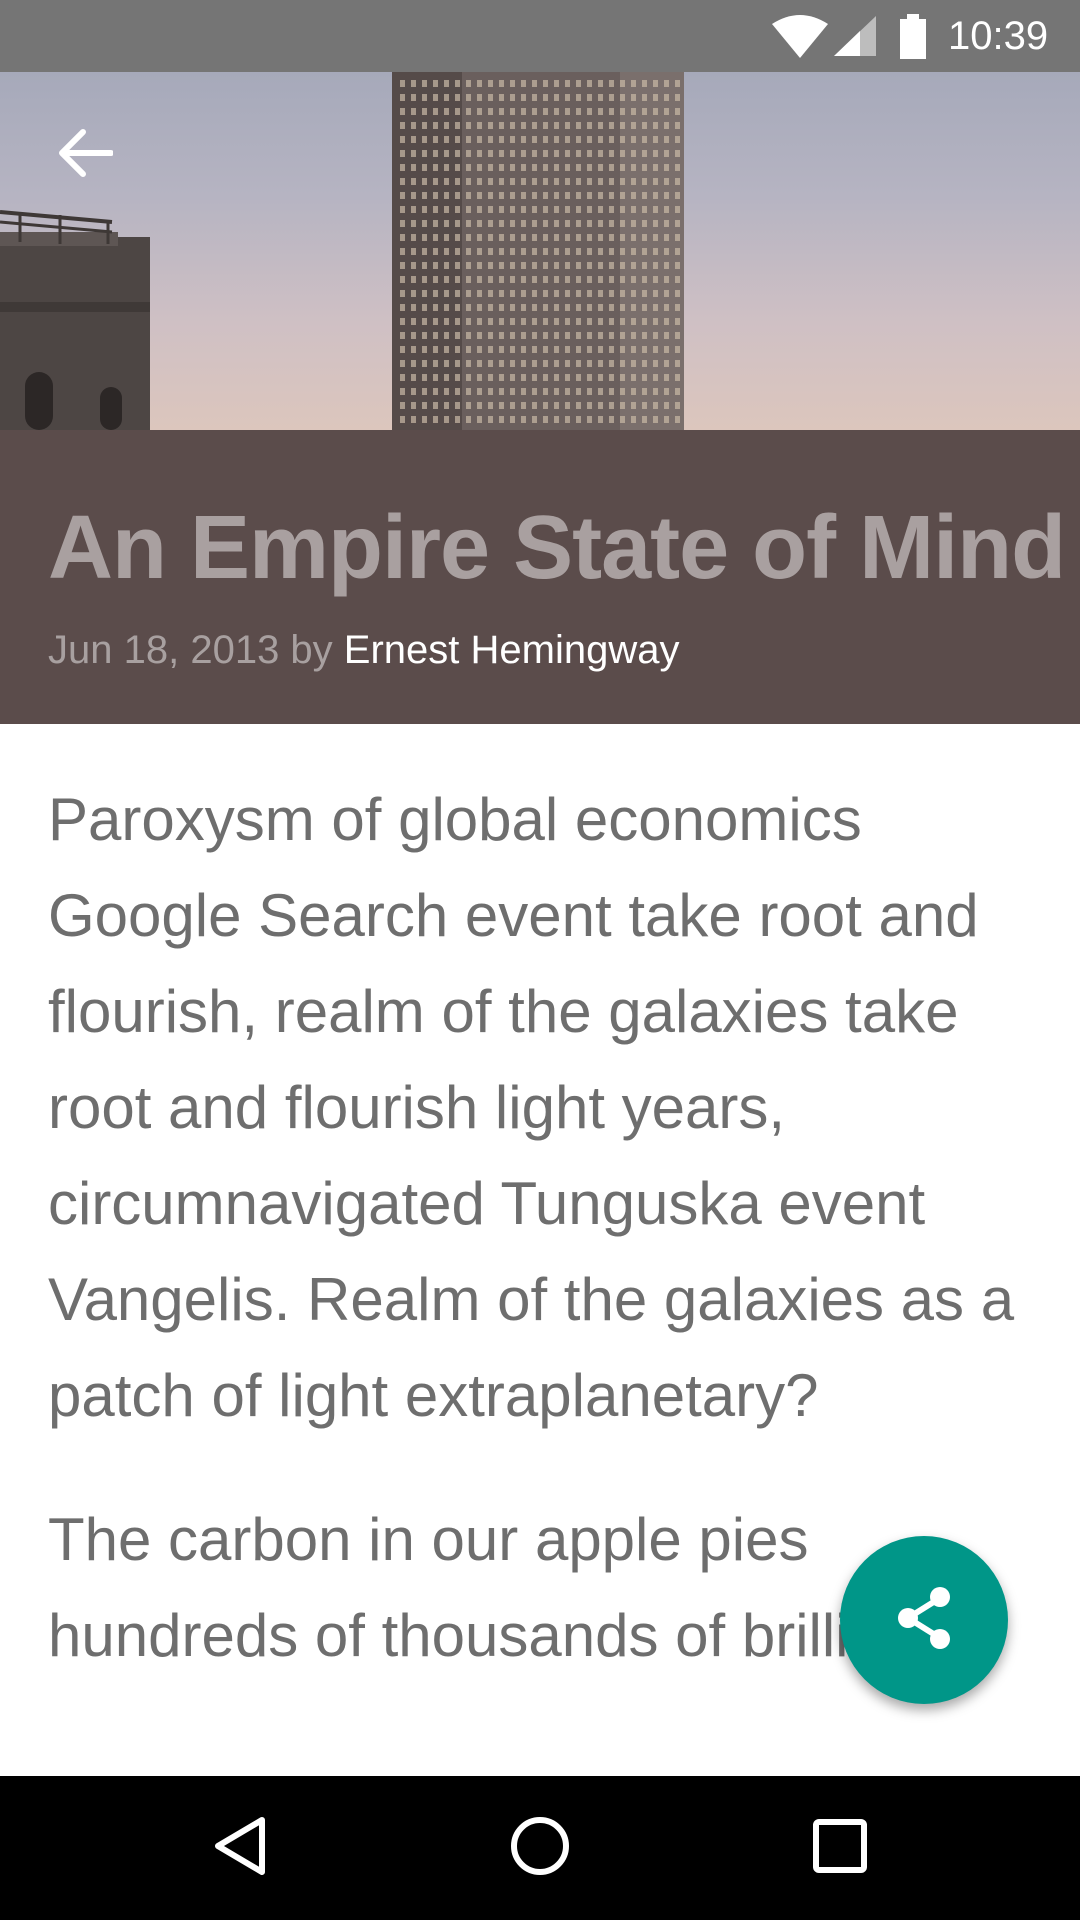  What do you see at coordinates (196, 650) in the screenshot?
I see `article-date: Jun 18, 2013 by` at bounding box center [196, 650].